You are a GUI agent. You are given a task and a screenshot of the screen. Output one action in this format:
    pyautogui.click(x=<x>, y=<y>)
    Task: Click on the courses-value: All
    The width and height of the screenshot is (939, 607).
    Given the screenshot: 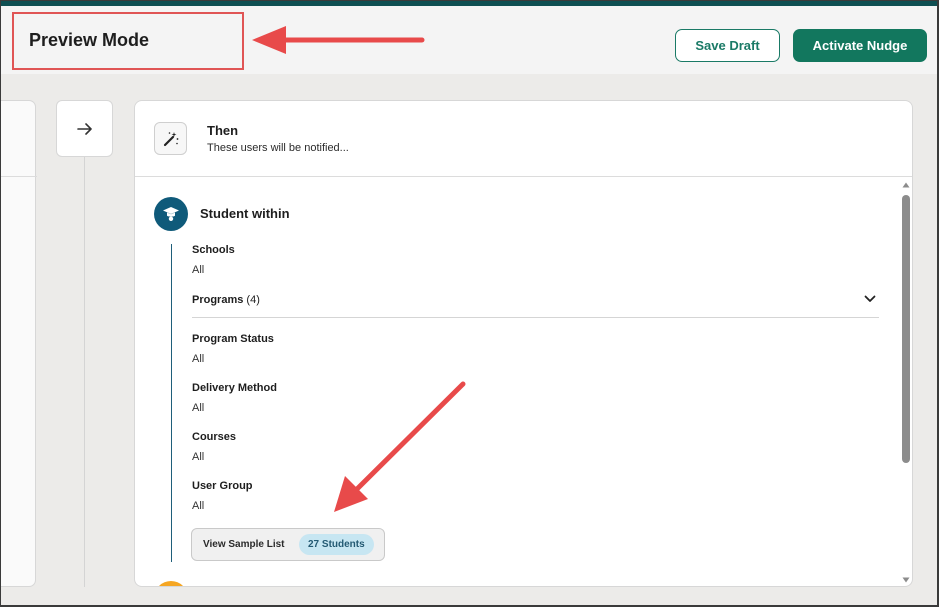 What is the action you would take?
    pyautogui.click(x=198, y=457)
    